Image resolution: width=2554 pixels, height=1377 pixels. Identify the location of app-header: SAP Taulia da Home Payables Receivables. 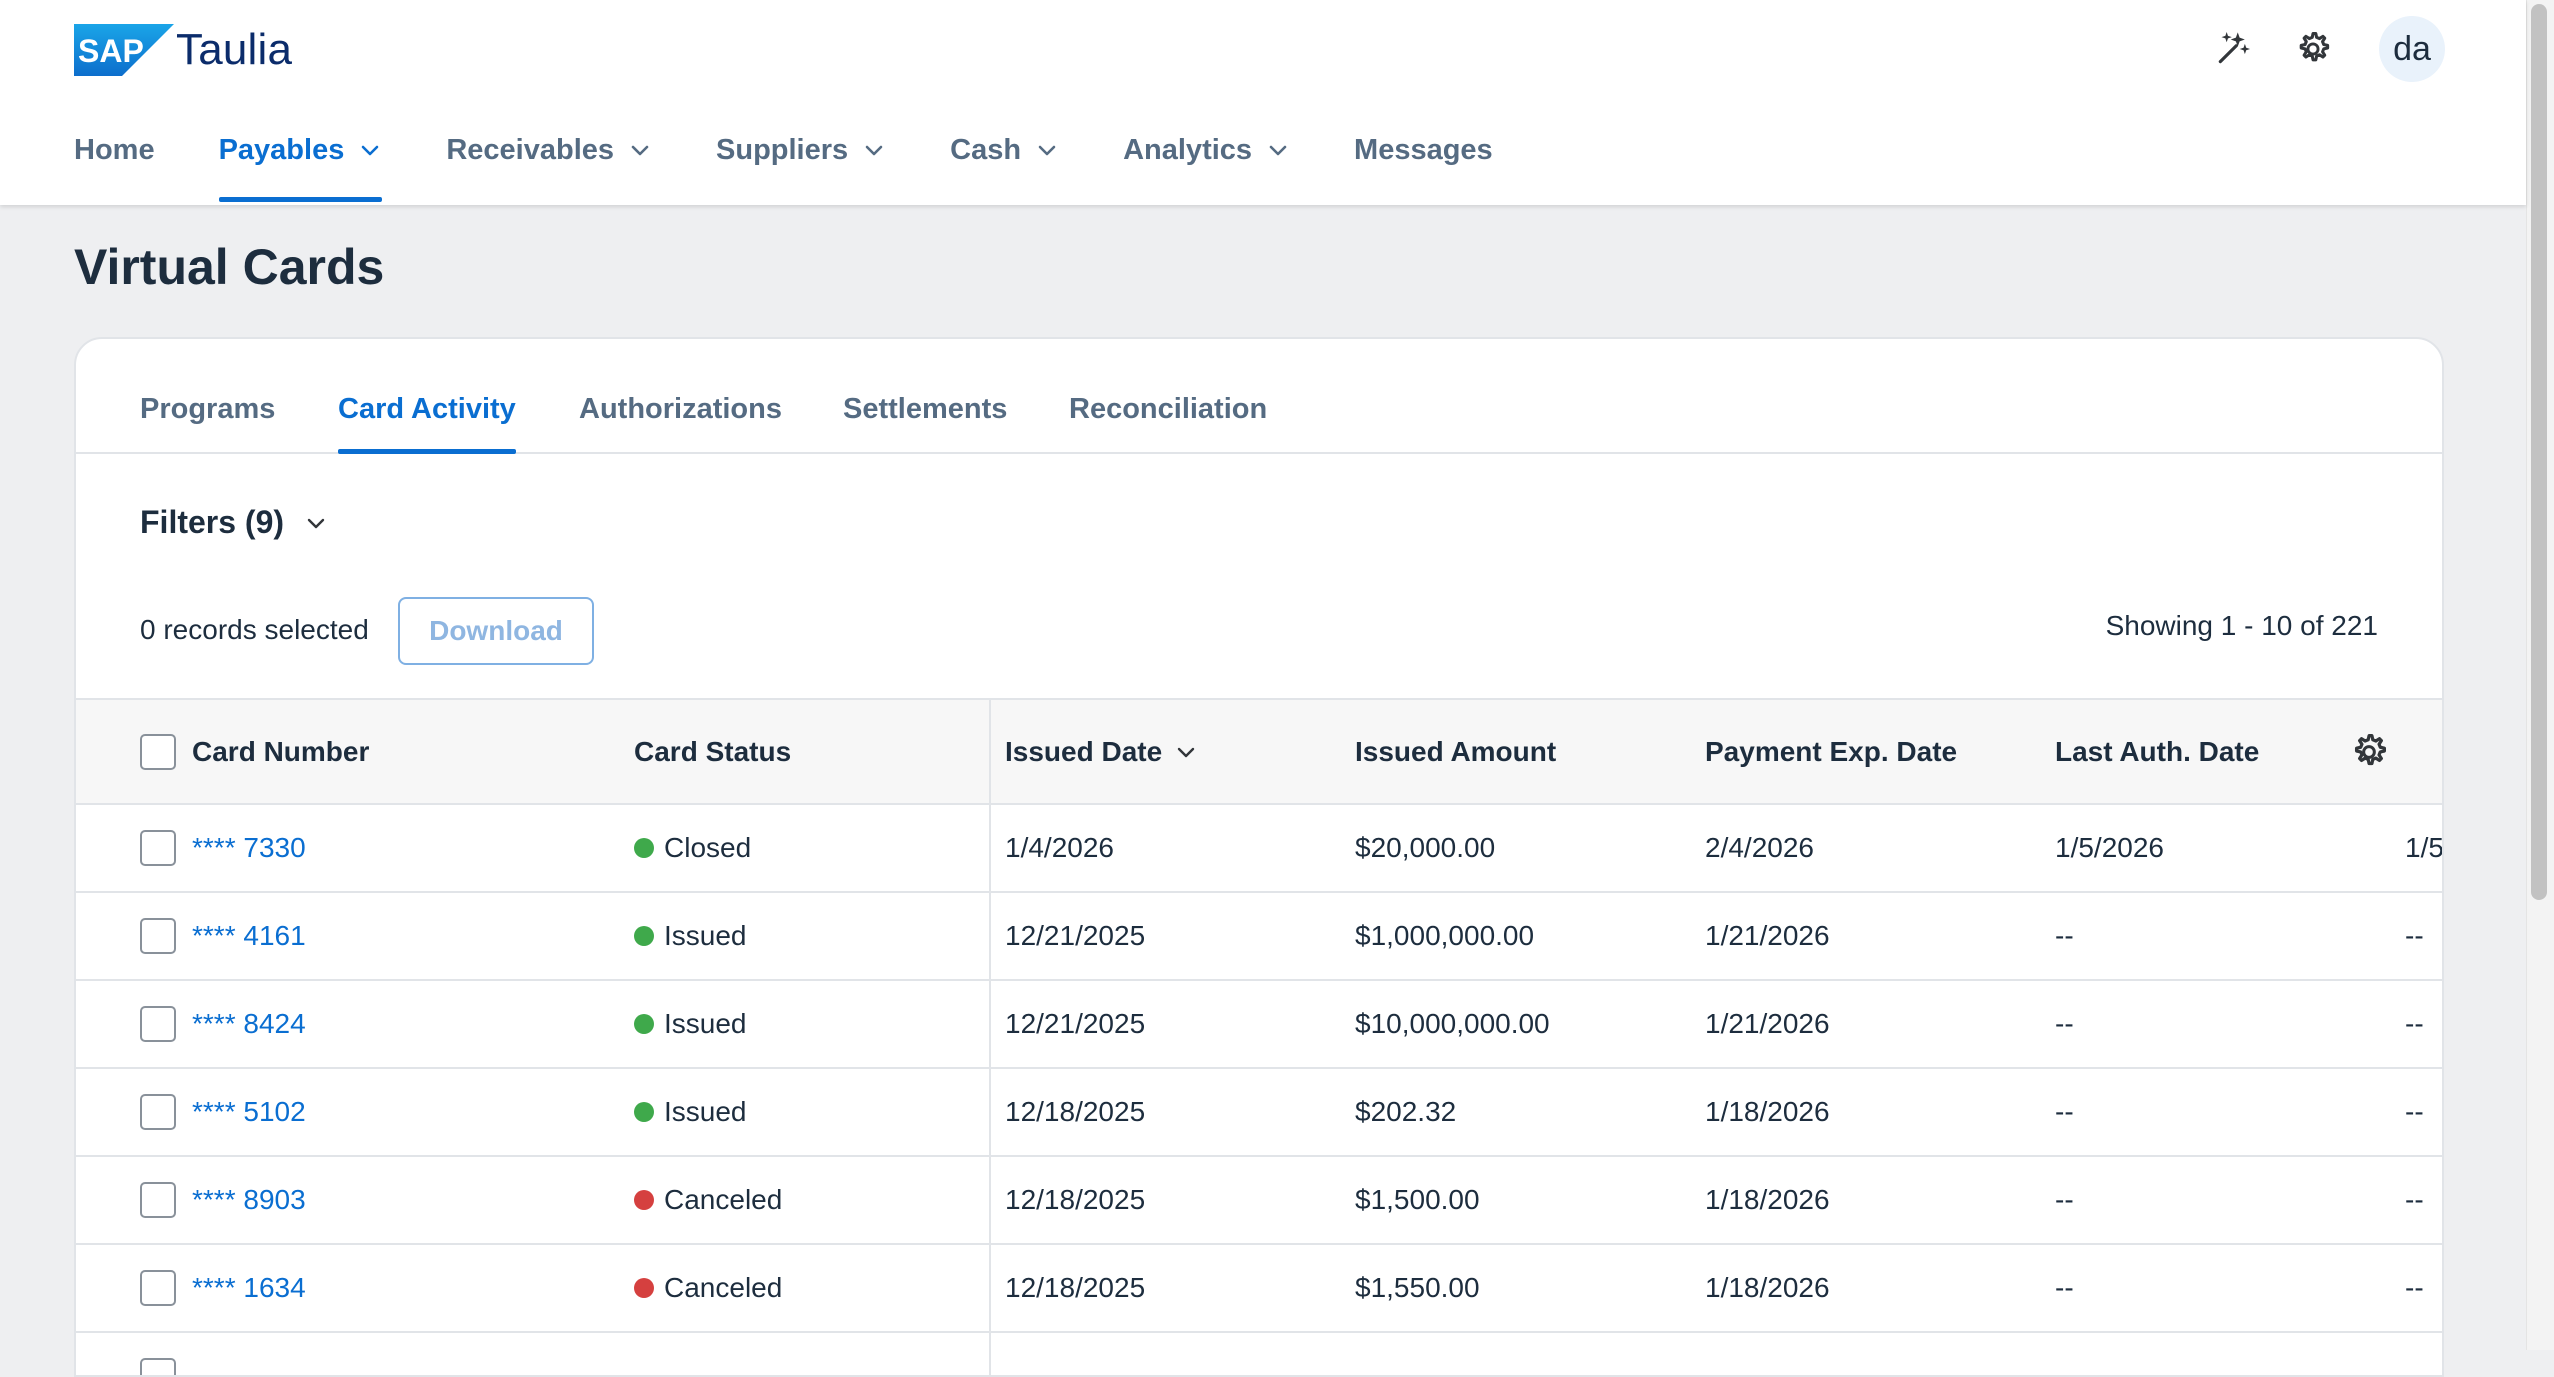
(1263, 102).